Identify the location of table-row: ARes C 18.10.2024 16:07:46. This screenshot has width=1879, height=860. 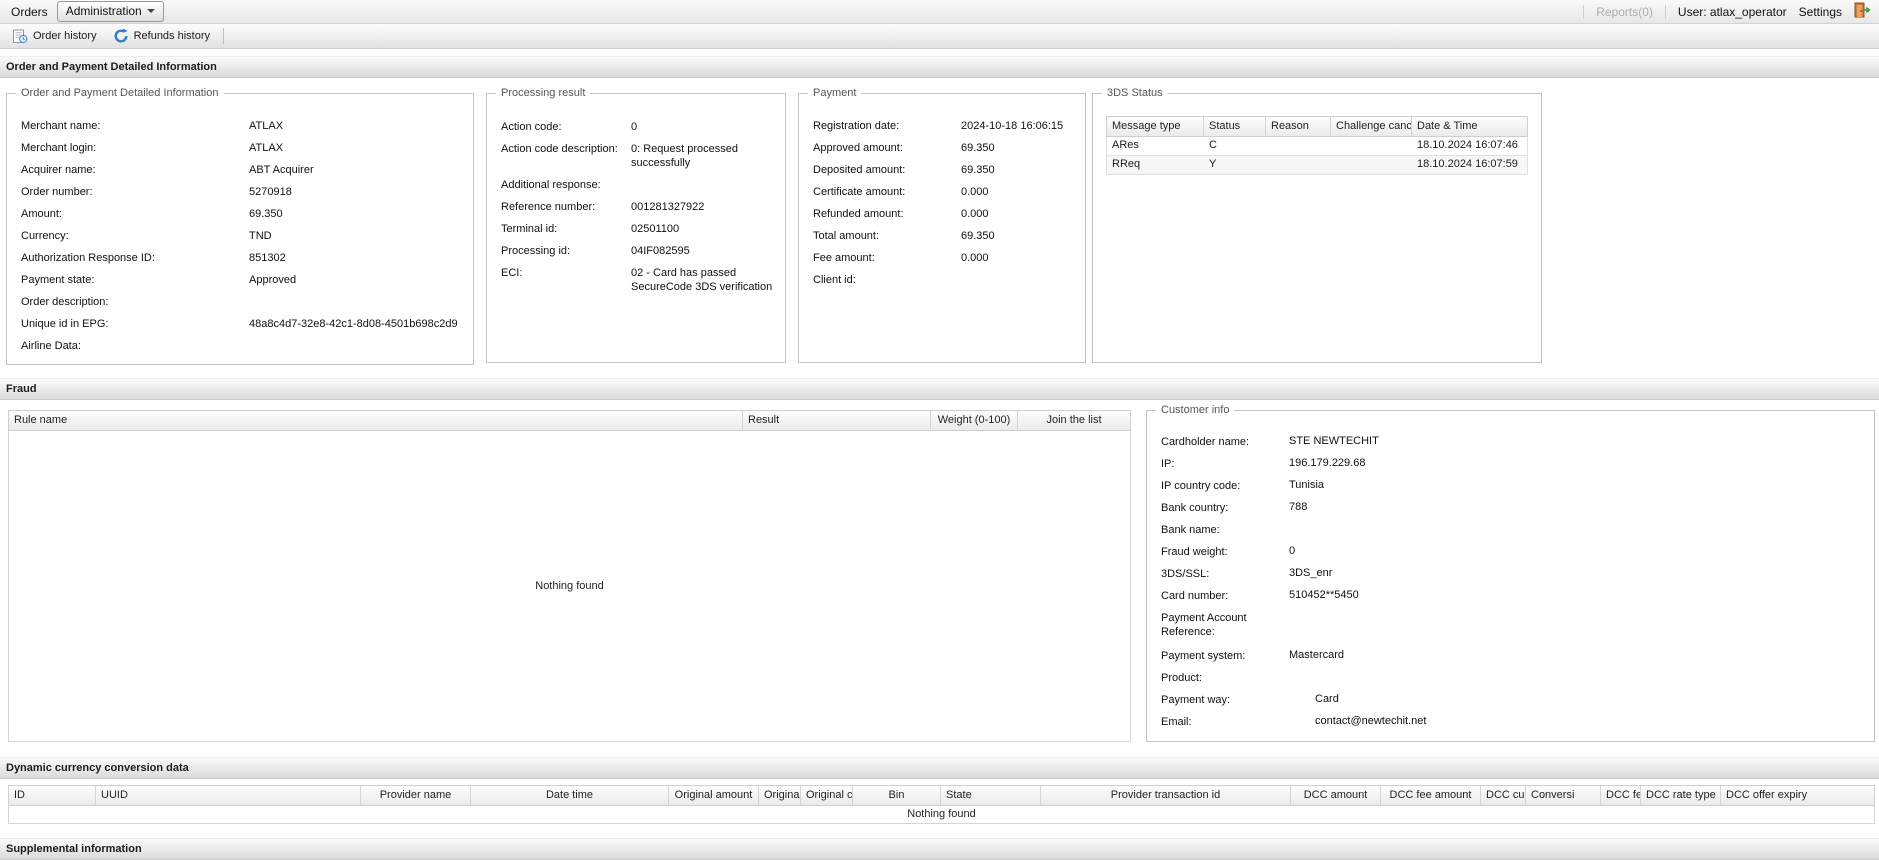
(1317, 146).